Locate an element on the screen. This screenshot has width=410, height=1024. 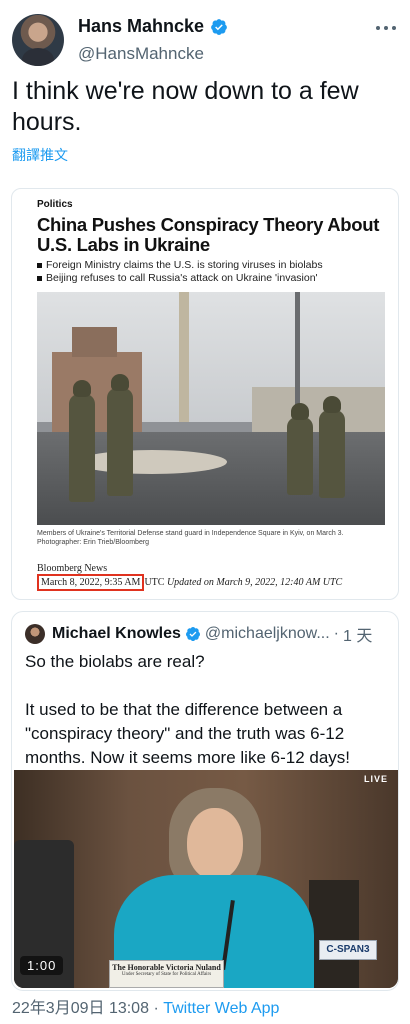
author-name-row: Hans Mahncke is located at coordinates (153, 26).